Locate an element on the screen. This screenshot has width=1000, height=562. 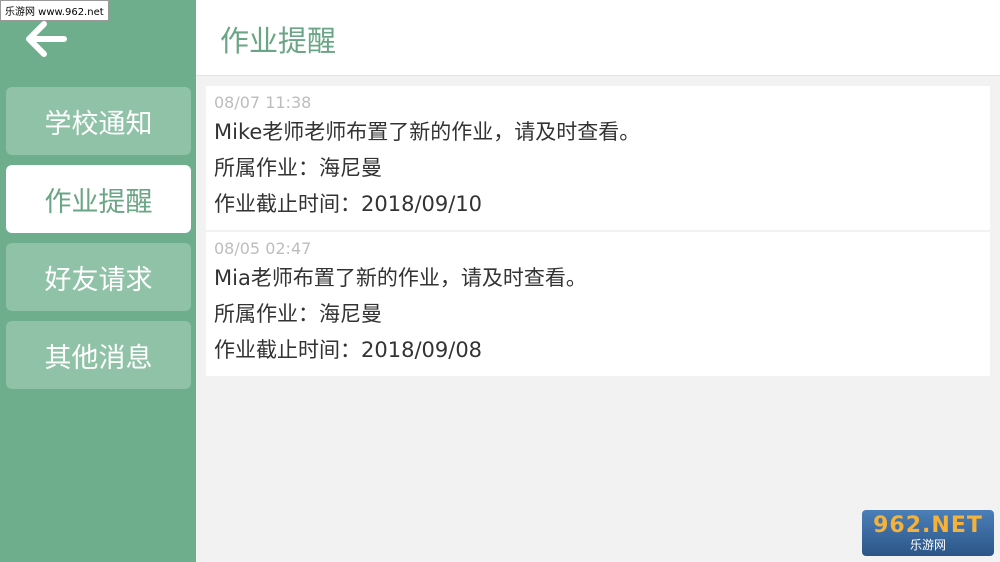
sidebar-item-homework-reminder: 作业提醒 is located at coordinates (98, 199).